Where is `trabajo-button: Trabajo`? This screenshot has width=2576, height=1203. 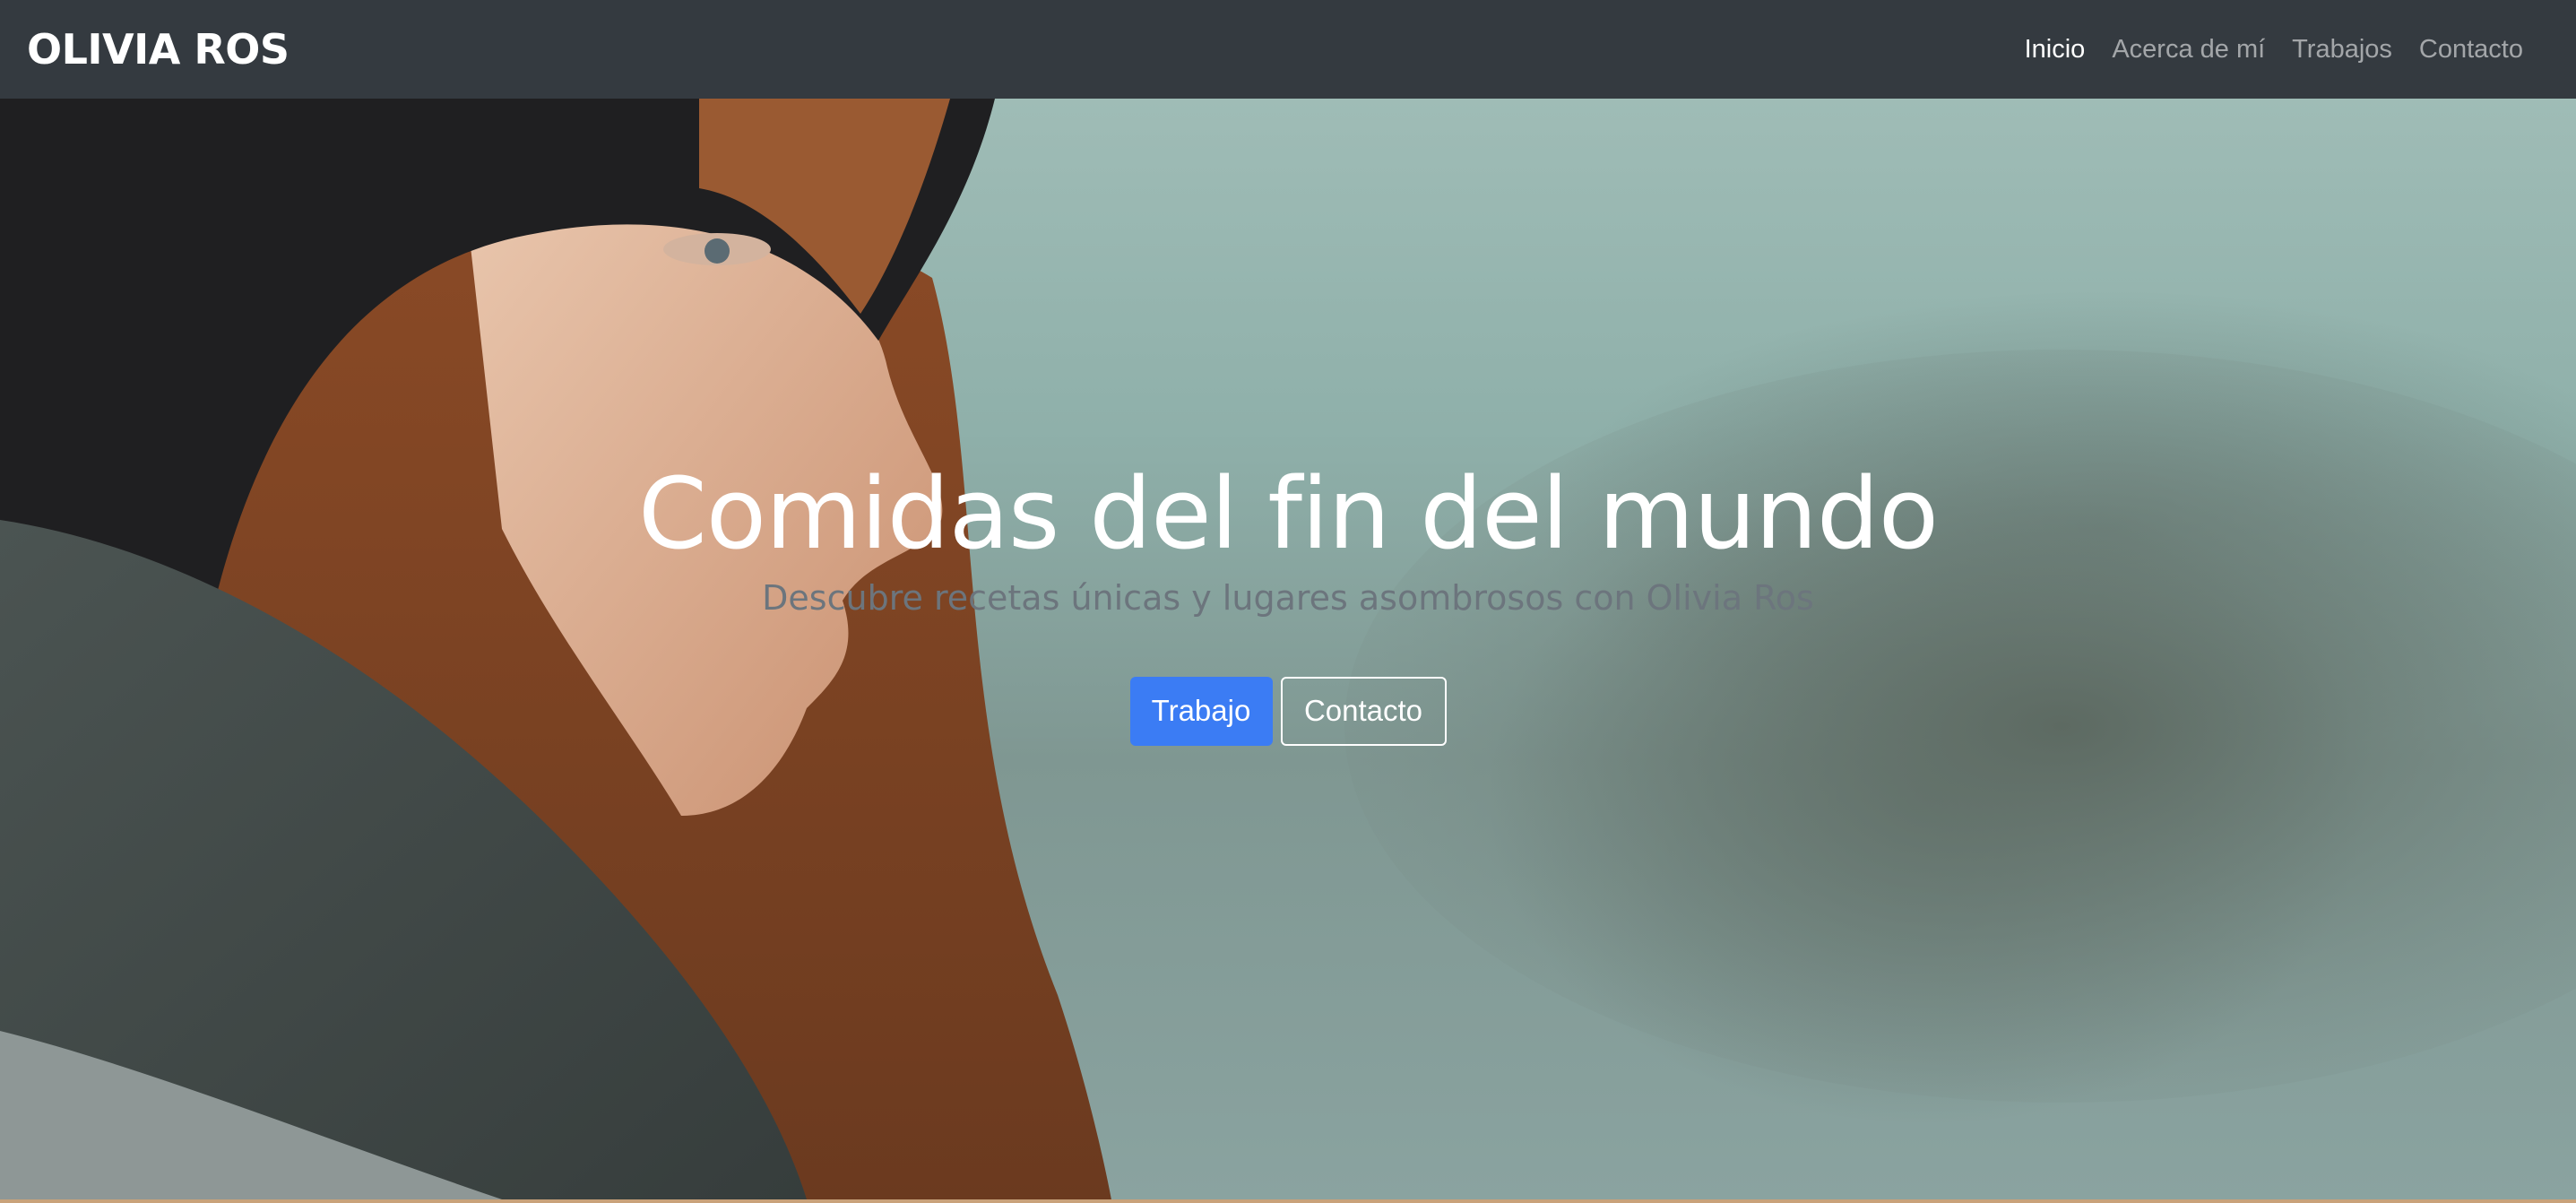 trabajo-button: Trabajo is located at coordinates (1201, 711).